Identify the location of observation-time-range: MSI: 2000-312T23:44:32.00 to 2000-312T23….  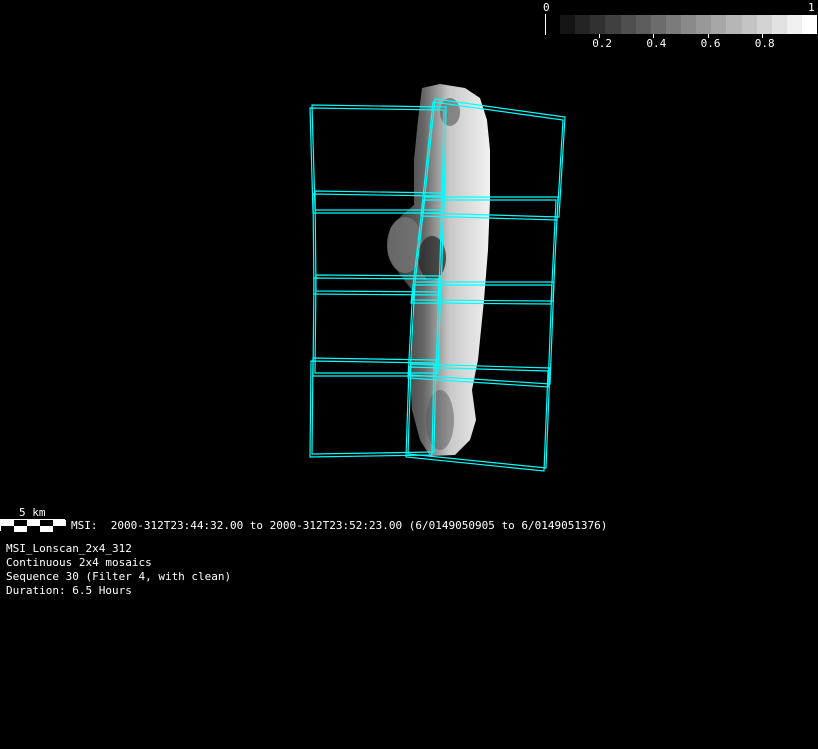
(339, 525).